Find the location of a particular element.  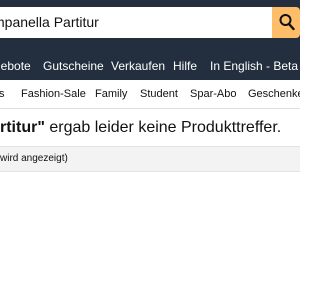

search-button is located at coordinates (286, 22).